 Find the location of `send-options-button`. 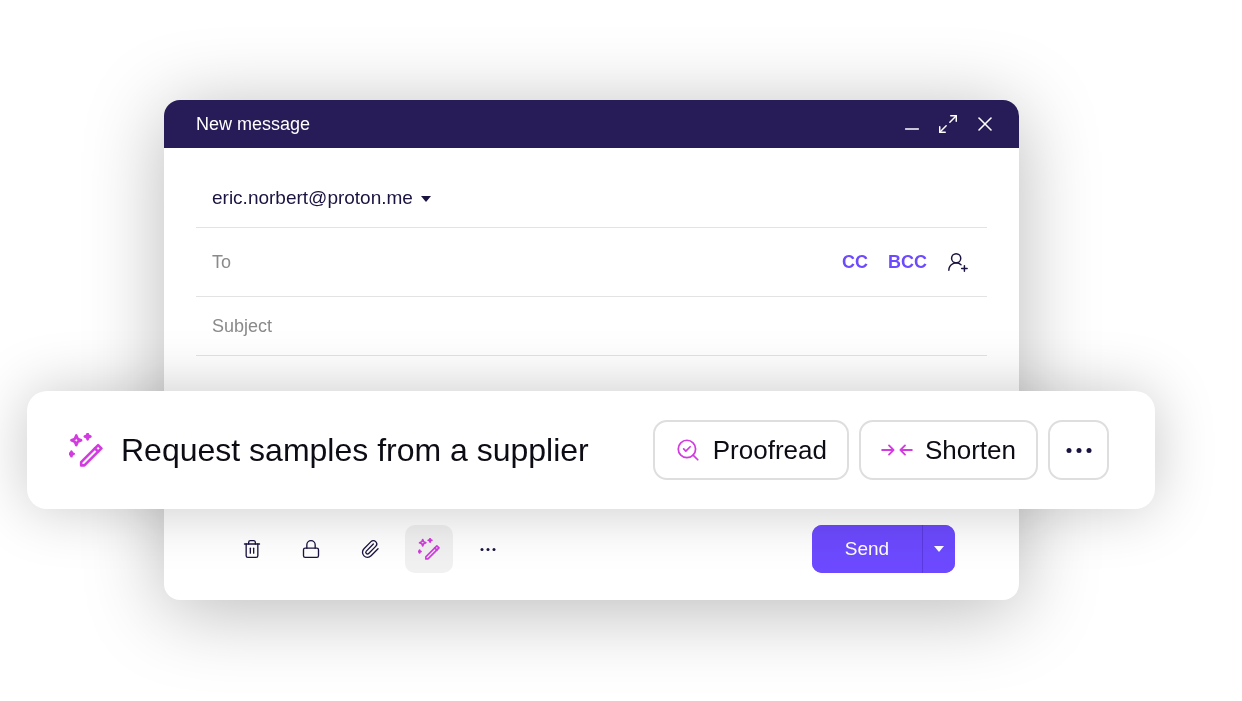

send-options-button is located at coordinates (938, 549).